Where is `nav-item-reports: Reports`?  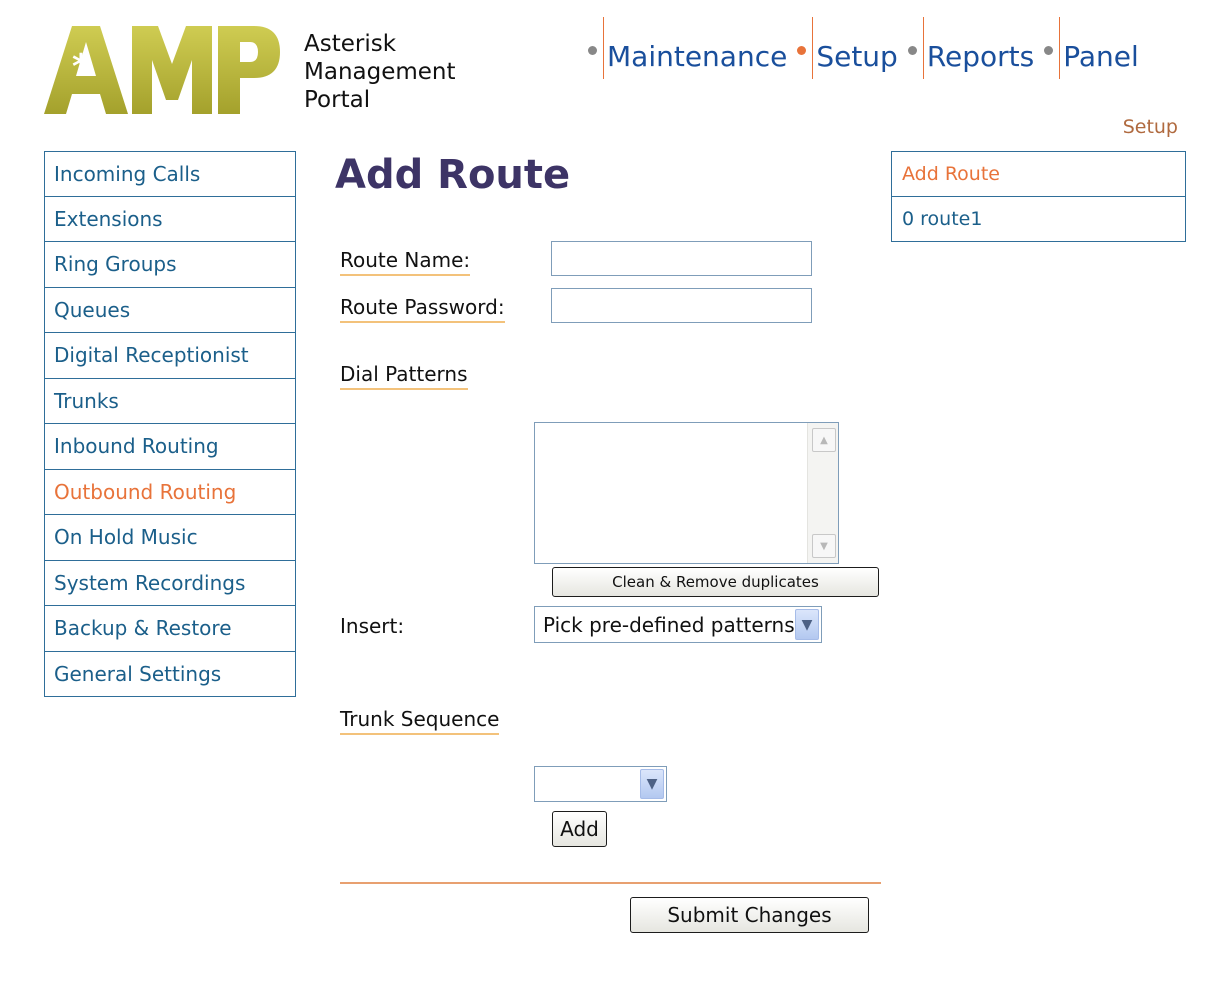 nav-item-reports: Reports is located at coordinates (975, 43).